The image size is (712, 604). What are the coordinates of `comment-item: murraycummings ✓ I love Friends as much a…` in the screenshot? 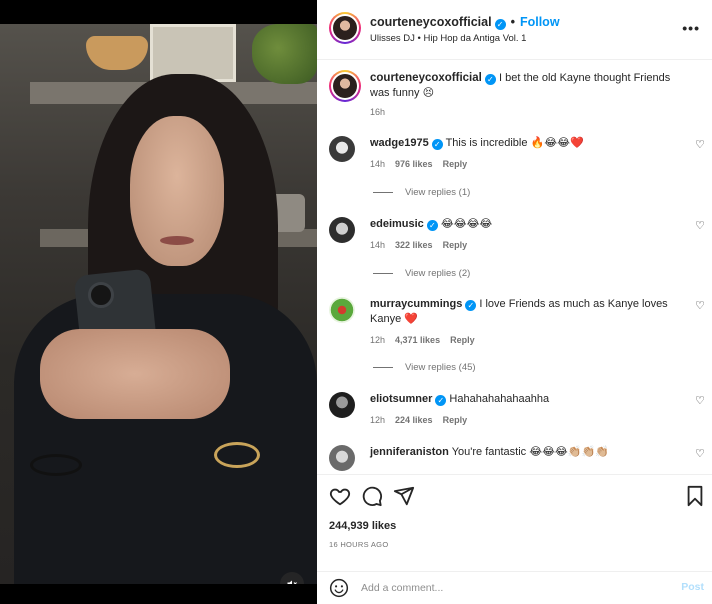 It's located at (514, 335).